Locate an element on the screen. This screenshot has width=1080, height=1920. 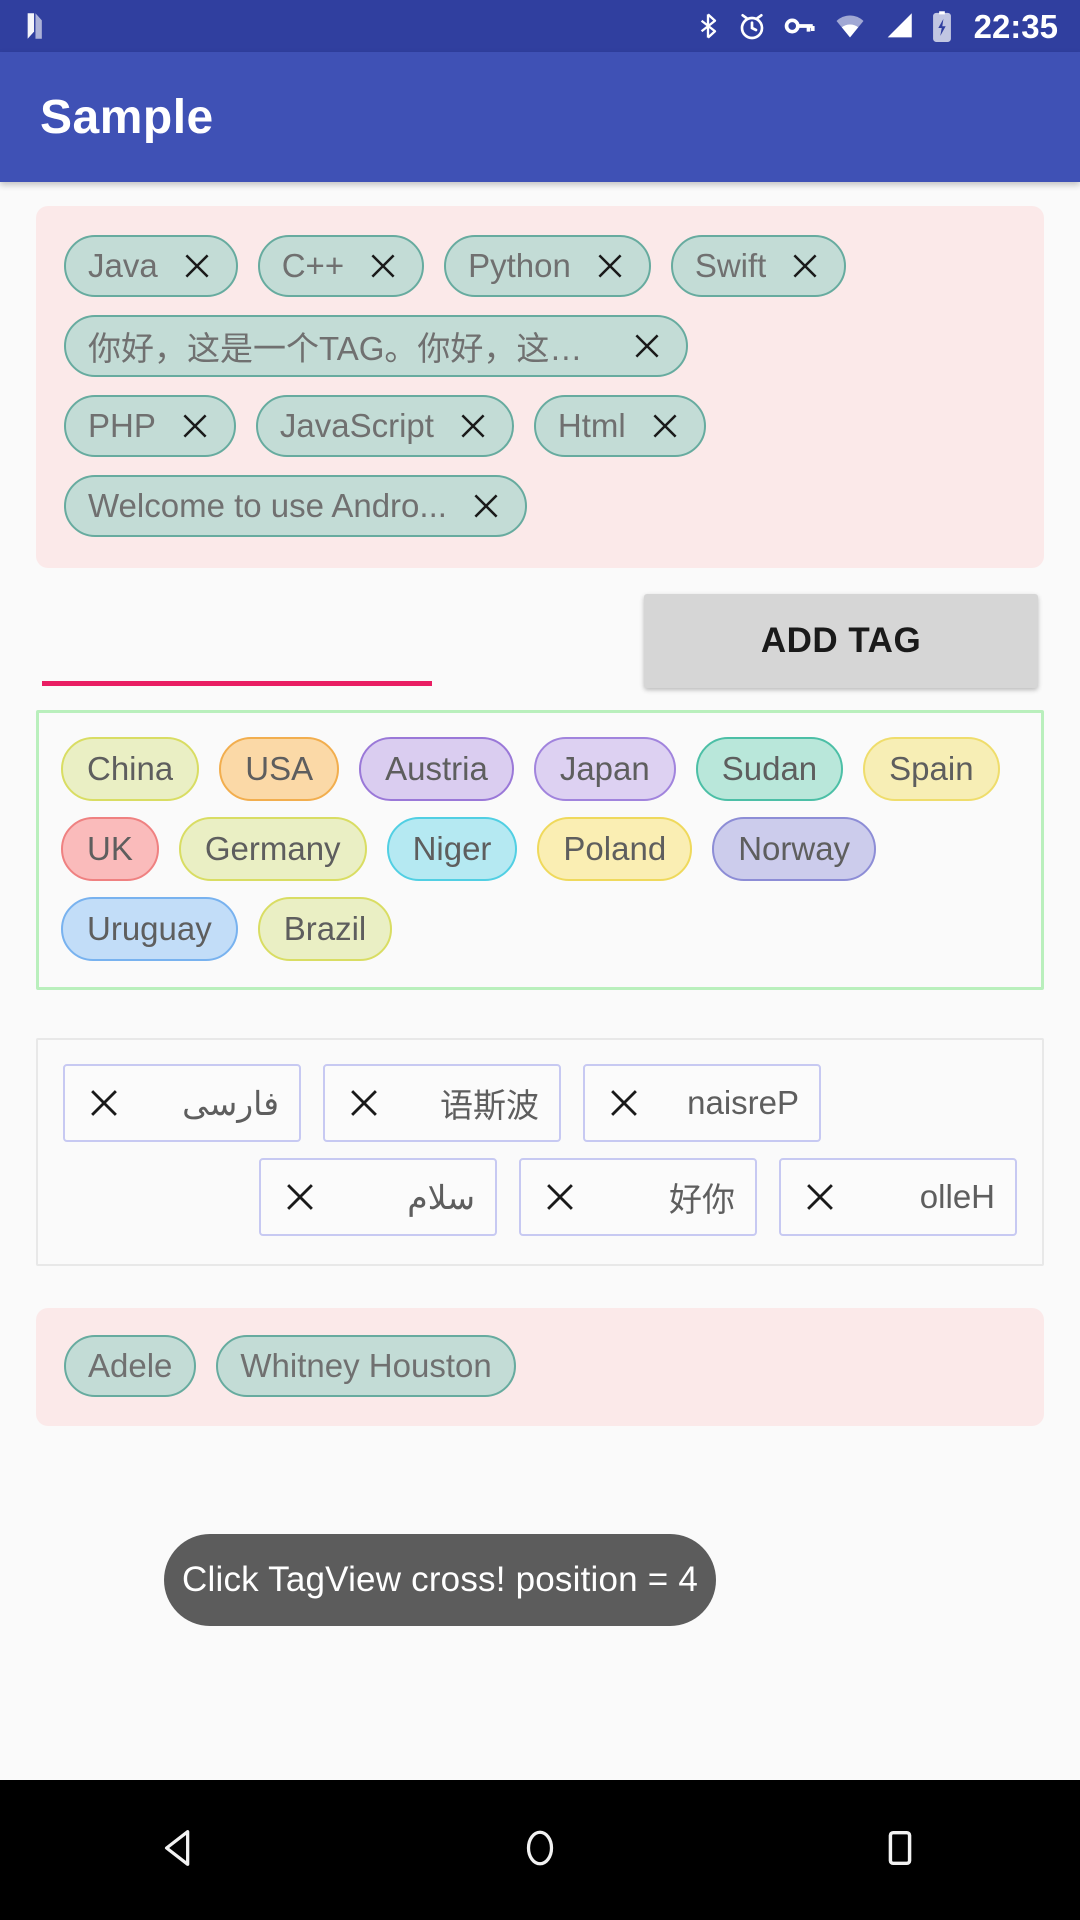
tag-group-singers: Adele Whitney Houston is located at coordinates (540, 1367).